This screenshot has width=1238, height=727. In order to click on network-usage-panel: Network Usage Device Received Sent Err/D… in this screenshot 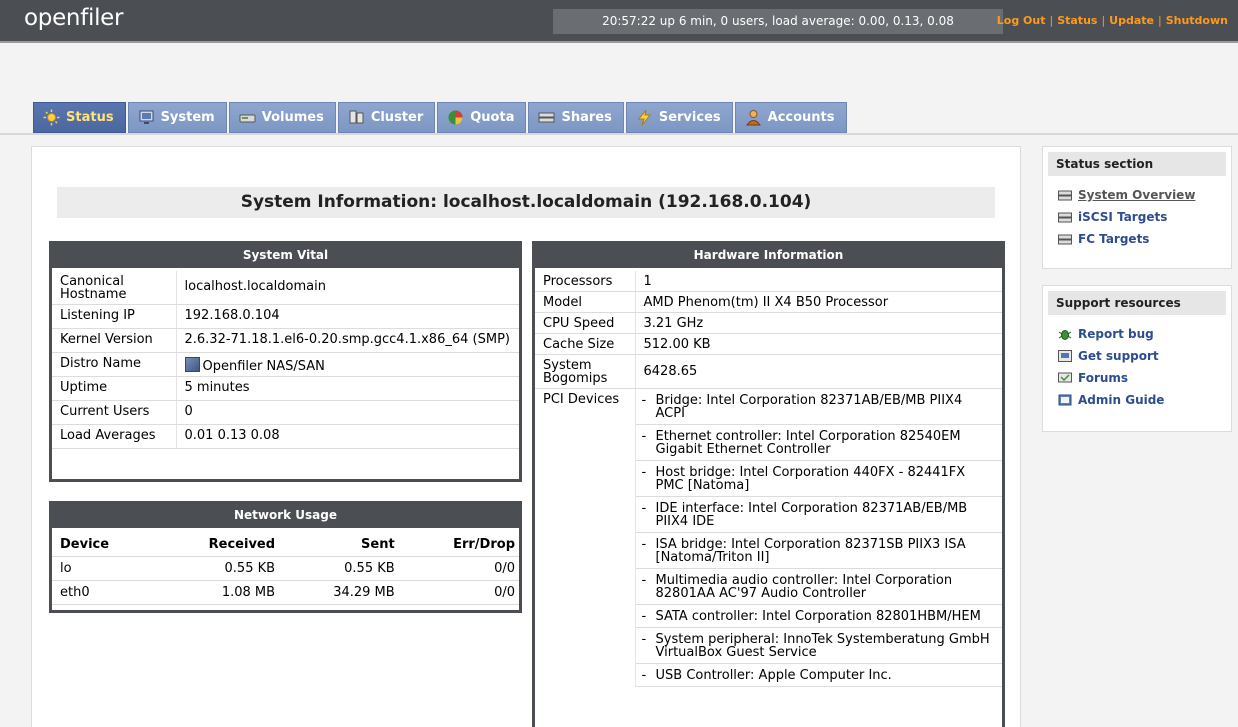, I will do `click(285, 557)`.